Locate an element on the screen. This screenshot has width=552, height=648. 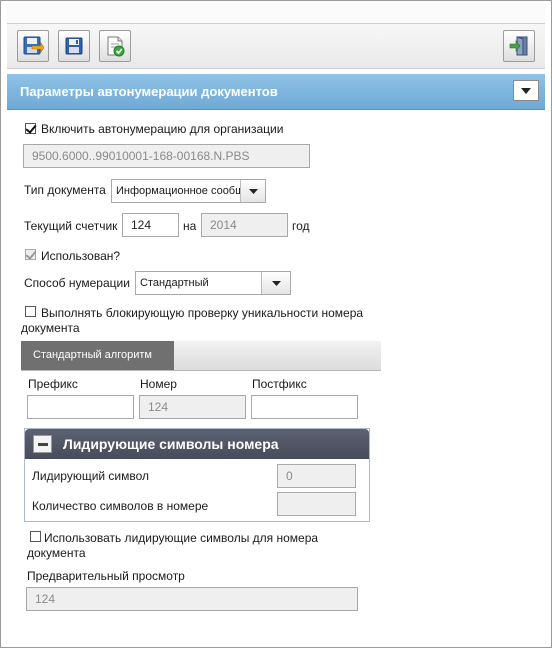
use-leading-checkbox is located at coordinates (35, 536).